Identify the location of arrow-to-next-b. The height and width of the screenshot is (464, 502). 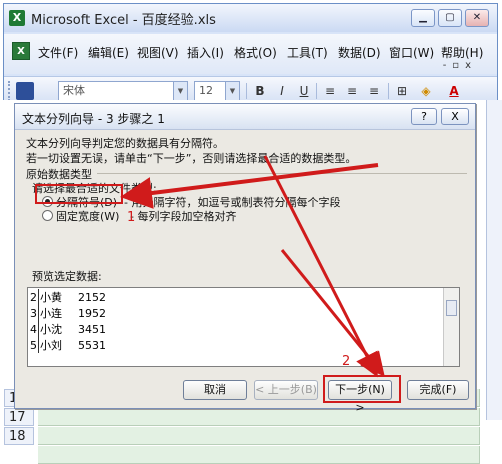
(332, 313).